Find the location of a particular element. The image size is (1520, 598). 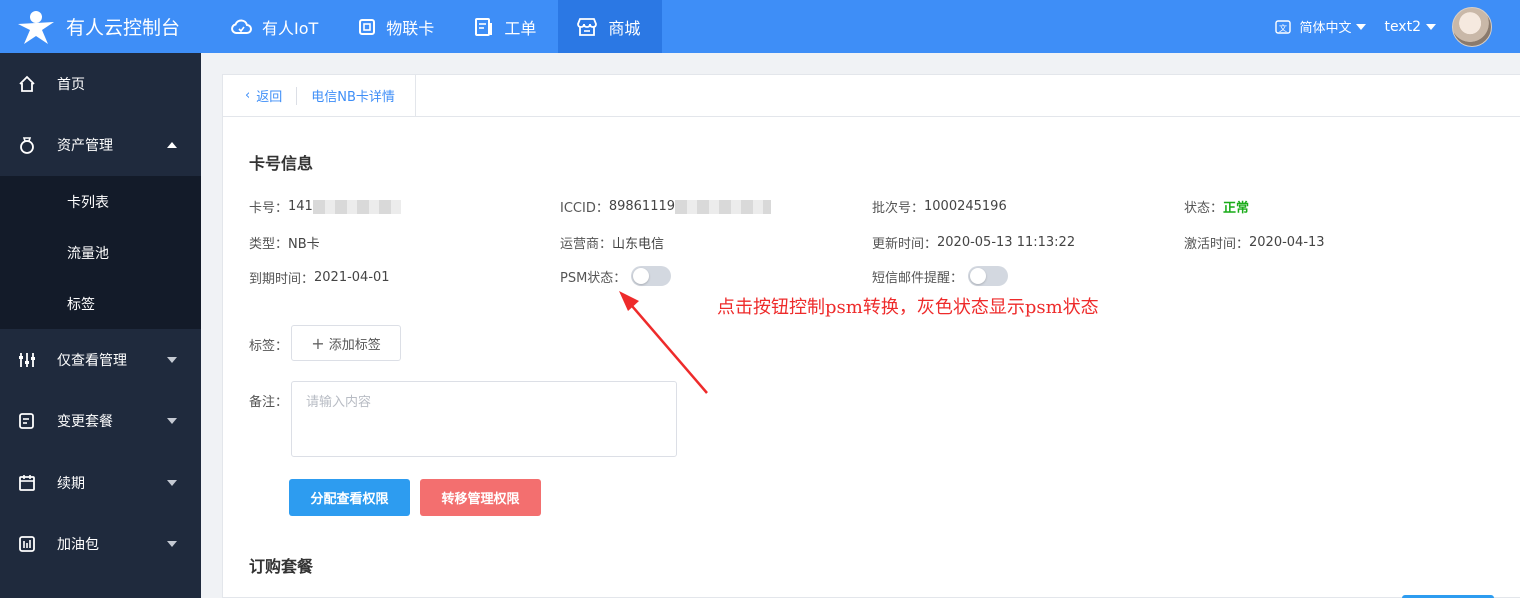

ticket-icon is located at coordinates (484, 26).